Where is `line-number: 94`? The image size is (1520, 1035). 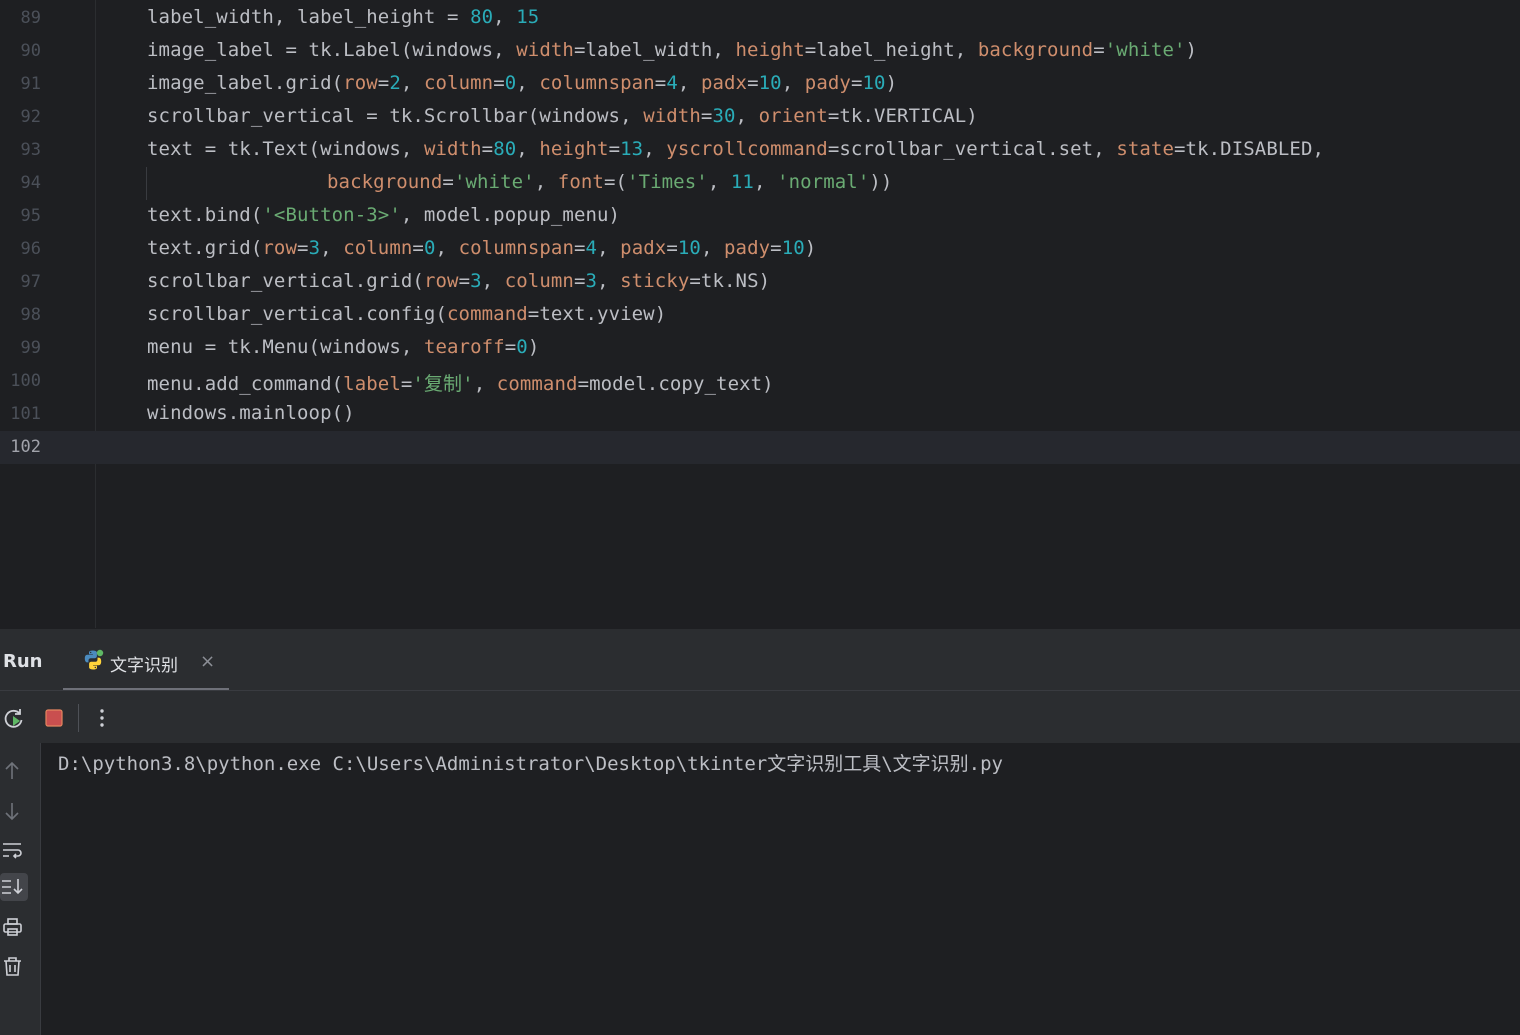 line-number: 94 is located at coordinates (30, 183).